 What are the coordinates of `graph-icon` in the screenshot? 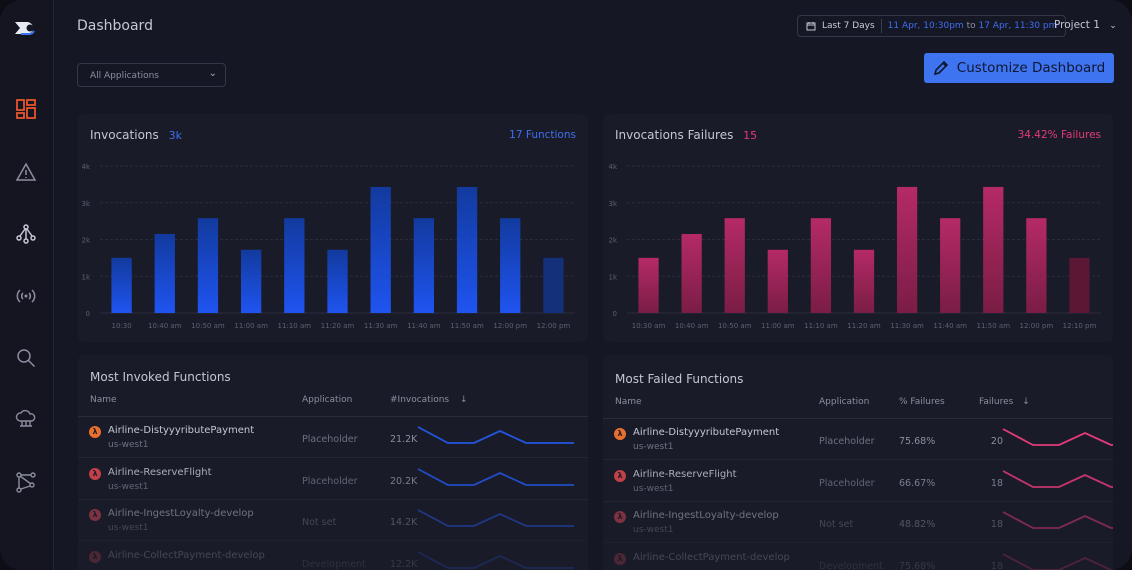 It's located at (26, 482).